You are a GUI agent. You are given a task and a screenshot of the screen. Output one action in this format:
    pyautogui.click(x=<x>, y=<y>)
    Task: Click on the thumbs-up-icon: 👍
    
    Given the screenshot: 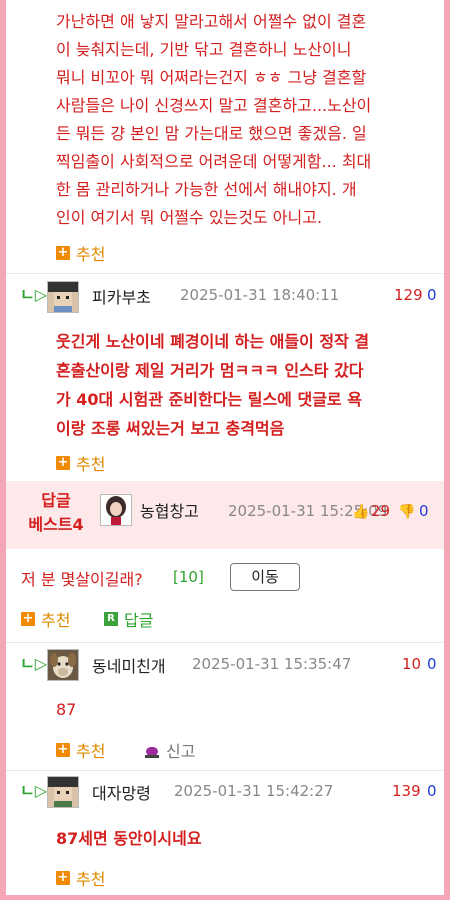 What is the action you would take?
    pyautogui.click(x=360, y=512)
    